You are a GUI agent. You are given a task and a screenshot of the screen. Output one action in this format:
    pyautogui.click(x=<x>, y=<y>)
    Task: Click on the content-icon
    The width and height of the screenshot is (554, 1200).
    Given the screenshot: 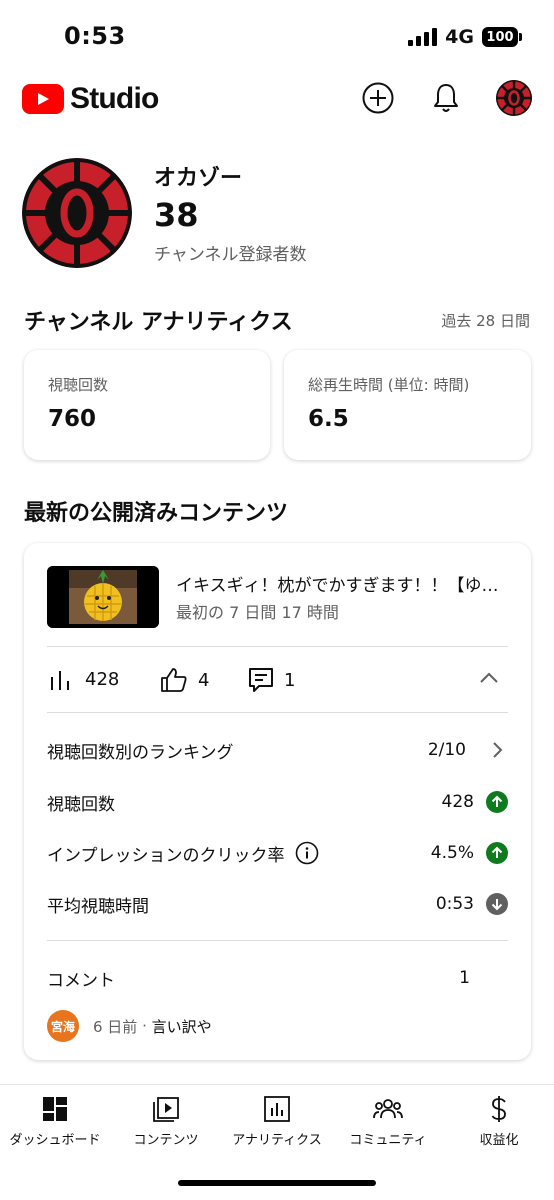 What is the action you would take?
    pyautogui.click(x=166, y=1109)
    